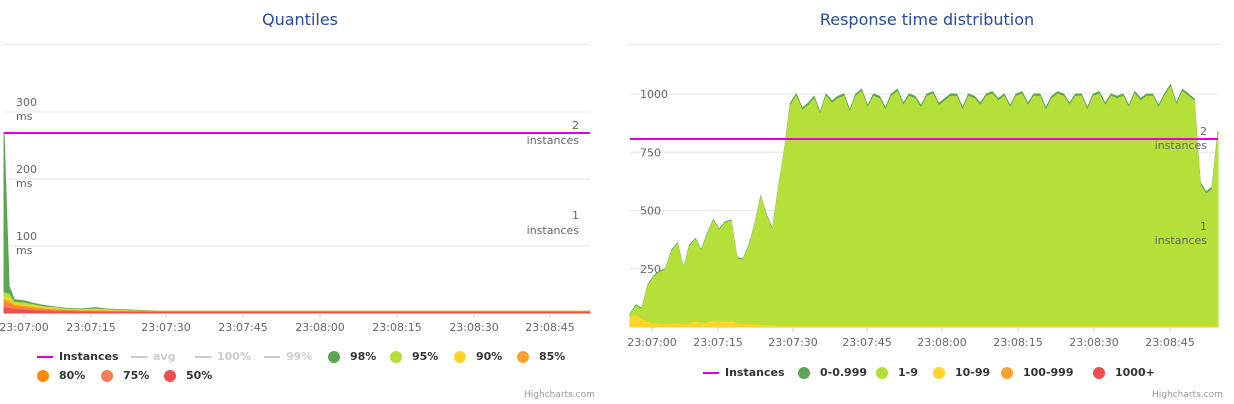 The width and height of the screenshot is (1234, 404). I want to click on legend-item: 95%, so click(414, 356).